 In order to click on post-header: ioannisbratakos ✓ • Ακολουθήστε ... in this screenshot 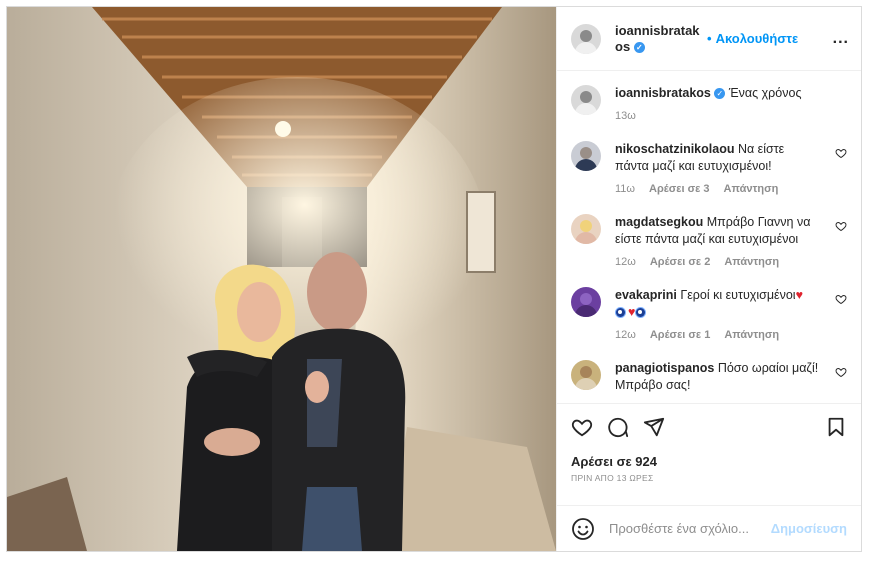, I will do `click(709, 39)`.